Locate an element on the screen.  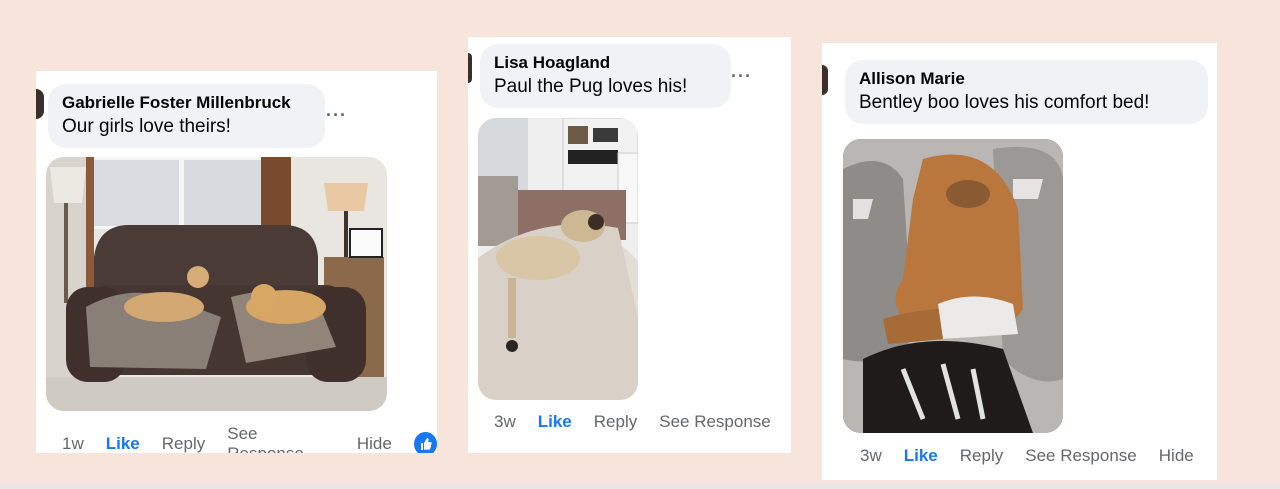
comment-text: Bentley boo loves his comfort bed! is located at coordinates (1004, 102).